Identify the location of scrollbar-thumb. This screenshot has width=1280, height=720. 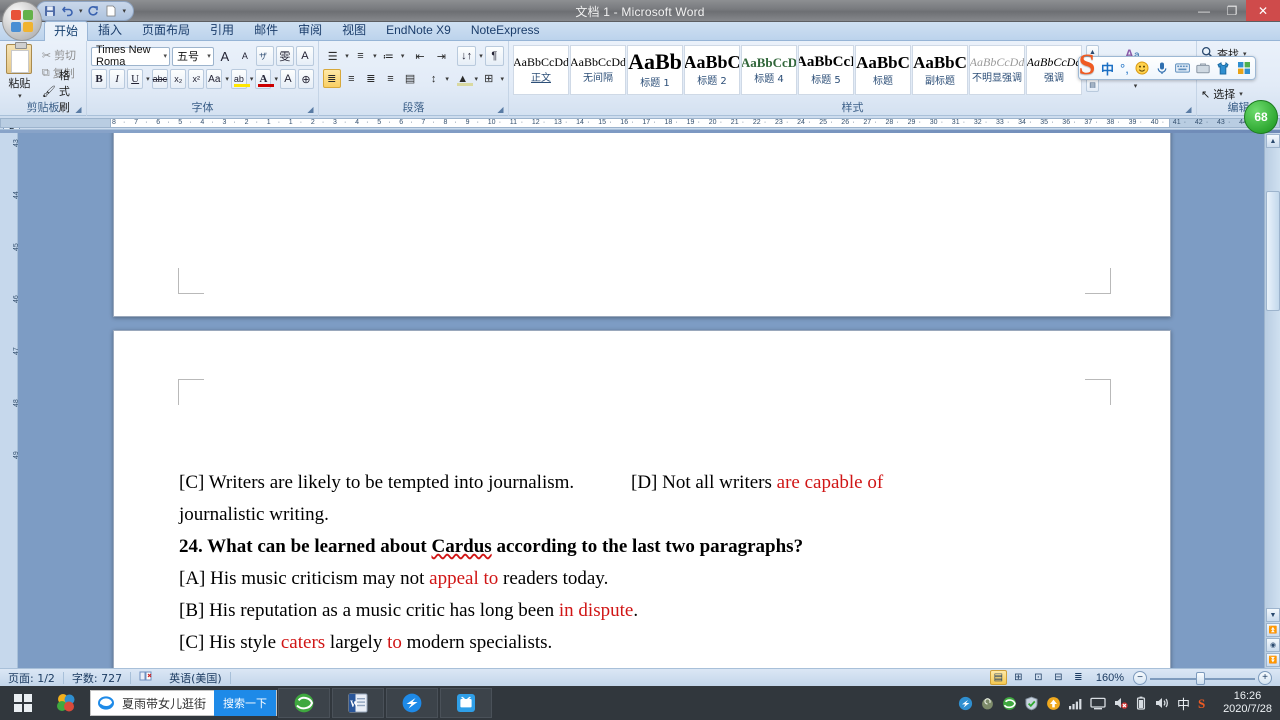
(1273, 251).